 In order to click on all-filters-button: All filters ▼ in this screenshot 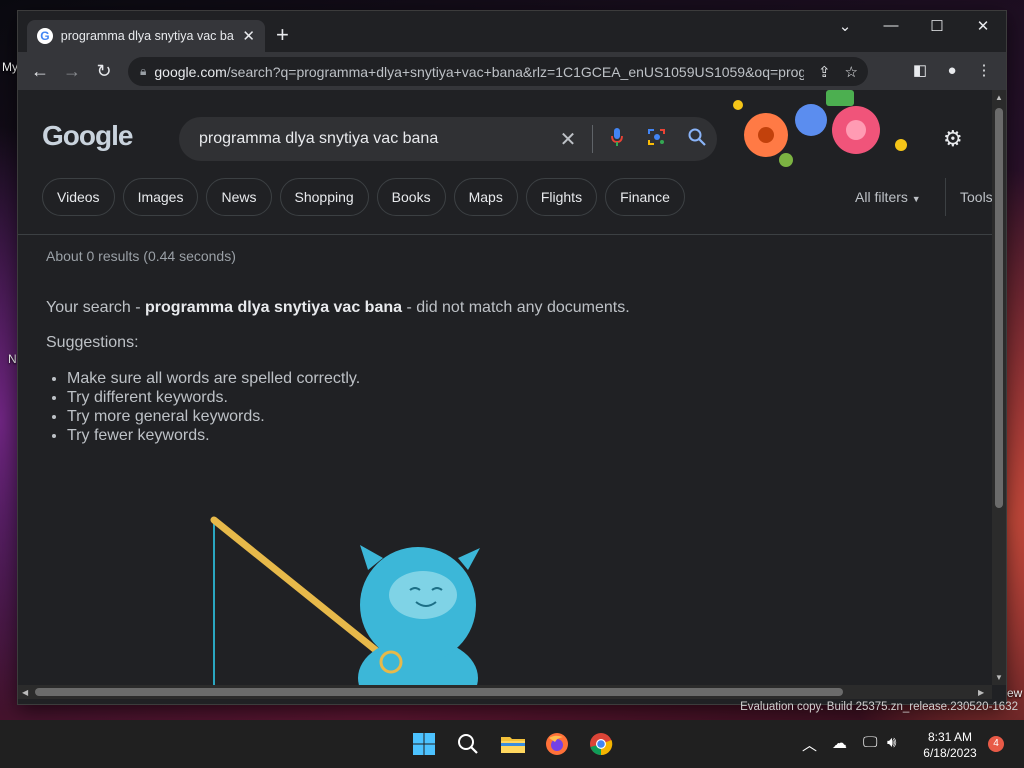, I will do `click(888, 197)`.